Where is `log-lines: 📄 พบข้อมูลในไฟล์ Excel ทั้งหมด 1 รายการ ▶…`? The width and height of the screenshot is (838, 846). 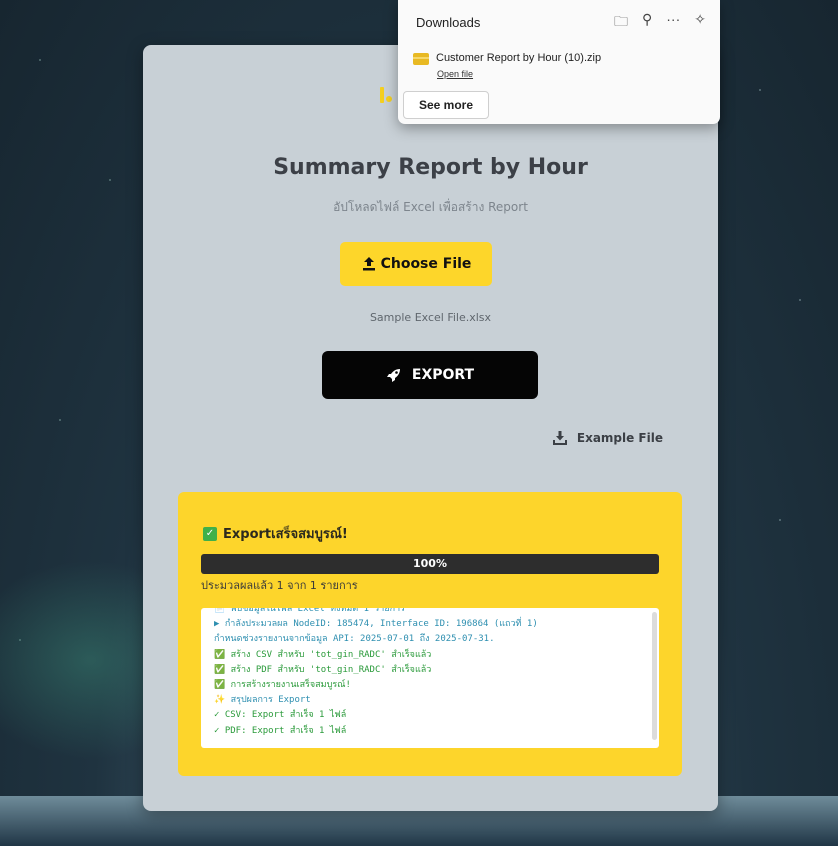
log-lines: 📄 พบข้อมูลในไฟล์ Excel ทั้งหมด 1 รายการ ▶… is located at coordinates (430, 673).